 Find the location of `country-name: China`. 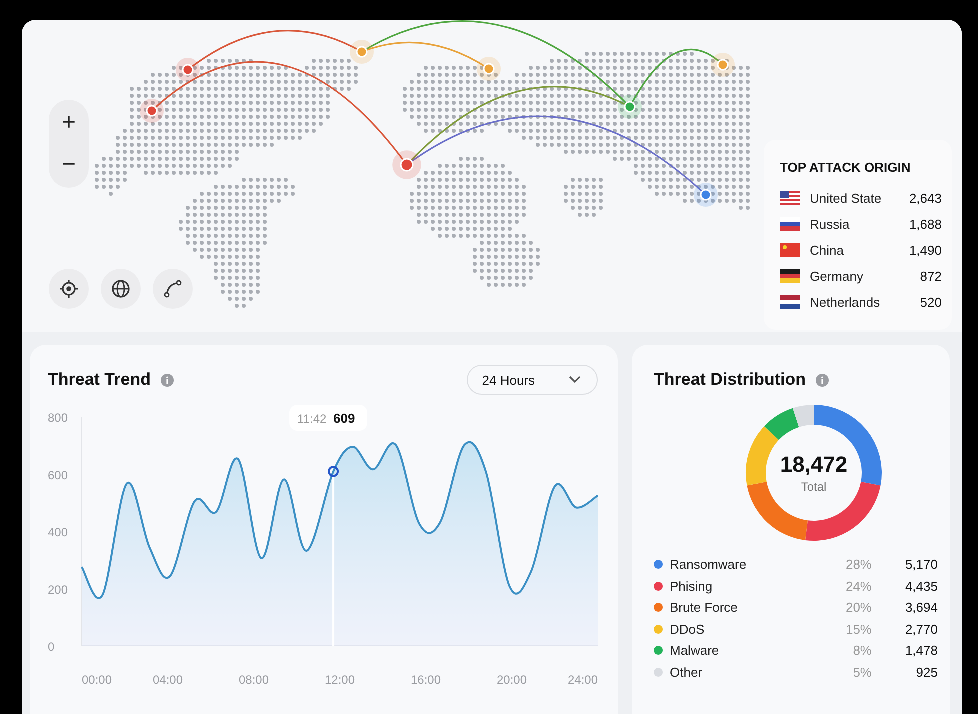

country-name: China is located at coordinates (827, 250).